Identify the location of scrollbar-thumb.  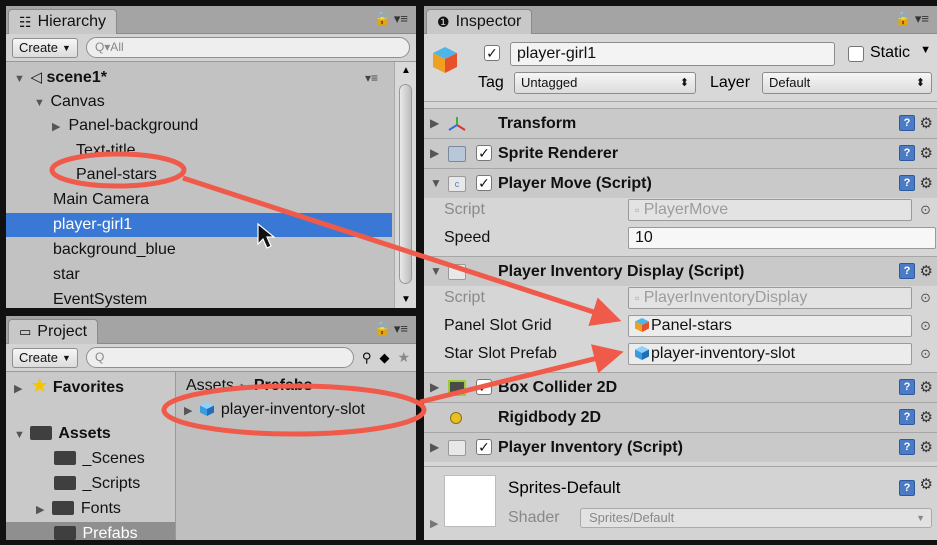
(405, 184).